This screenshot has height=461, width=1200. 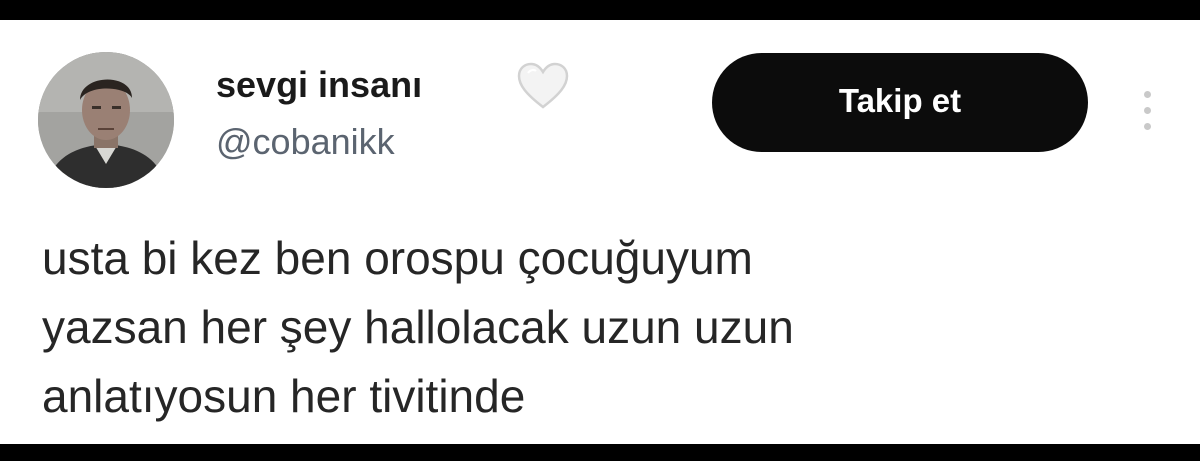 I want to click on user-handle: @cobanikk, so click(x=305, y=142).